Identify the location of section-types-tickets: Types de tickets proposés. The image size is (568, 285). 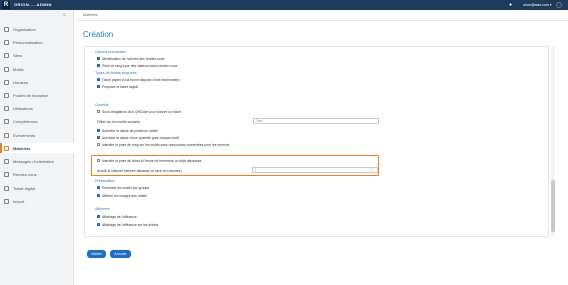
(116, 72).